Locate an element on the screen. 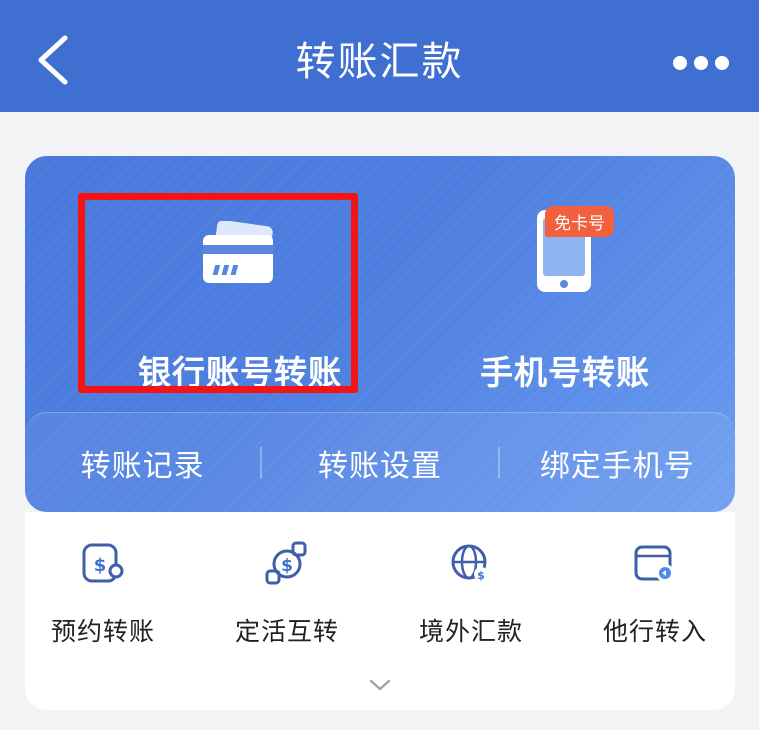 The width and height of the screenshot is (759, 730). quick-action-label: 境外汇款 is located at coordinates (470, 631).